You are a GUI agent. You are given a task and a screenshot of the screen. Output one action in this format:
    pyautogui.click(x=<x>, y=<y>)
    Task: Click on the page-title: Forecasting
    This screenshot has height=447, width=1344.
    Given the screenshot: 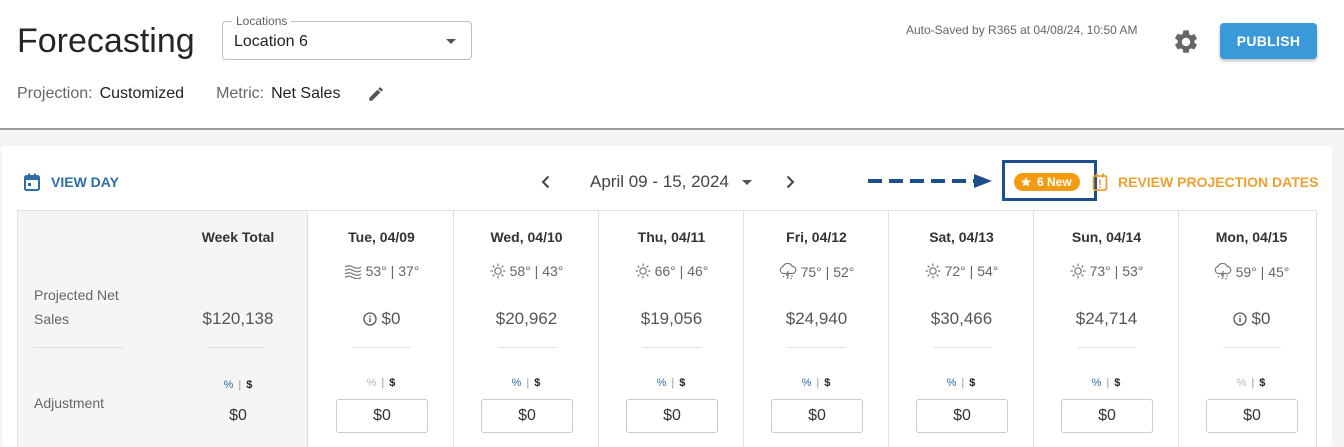 What is the action you would take?
    pyautogui.click(x=106, y=41)
    